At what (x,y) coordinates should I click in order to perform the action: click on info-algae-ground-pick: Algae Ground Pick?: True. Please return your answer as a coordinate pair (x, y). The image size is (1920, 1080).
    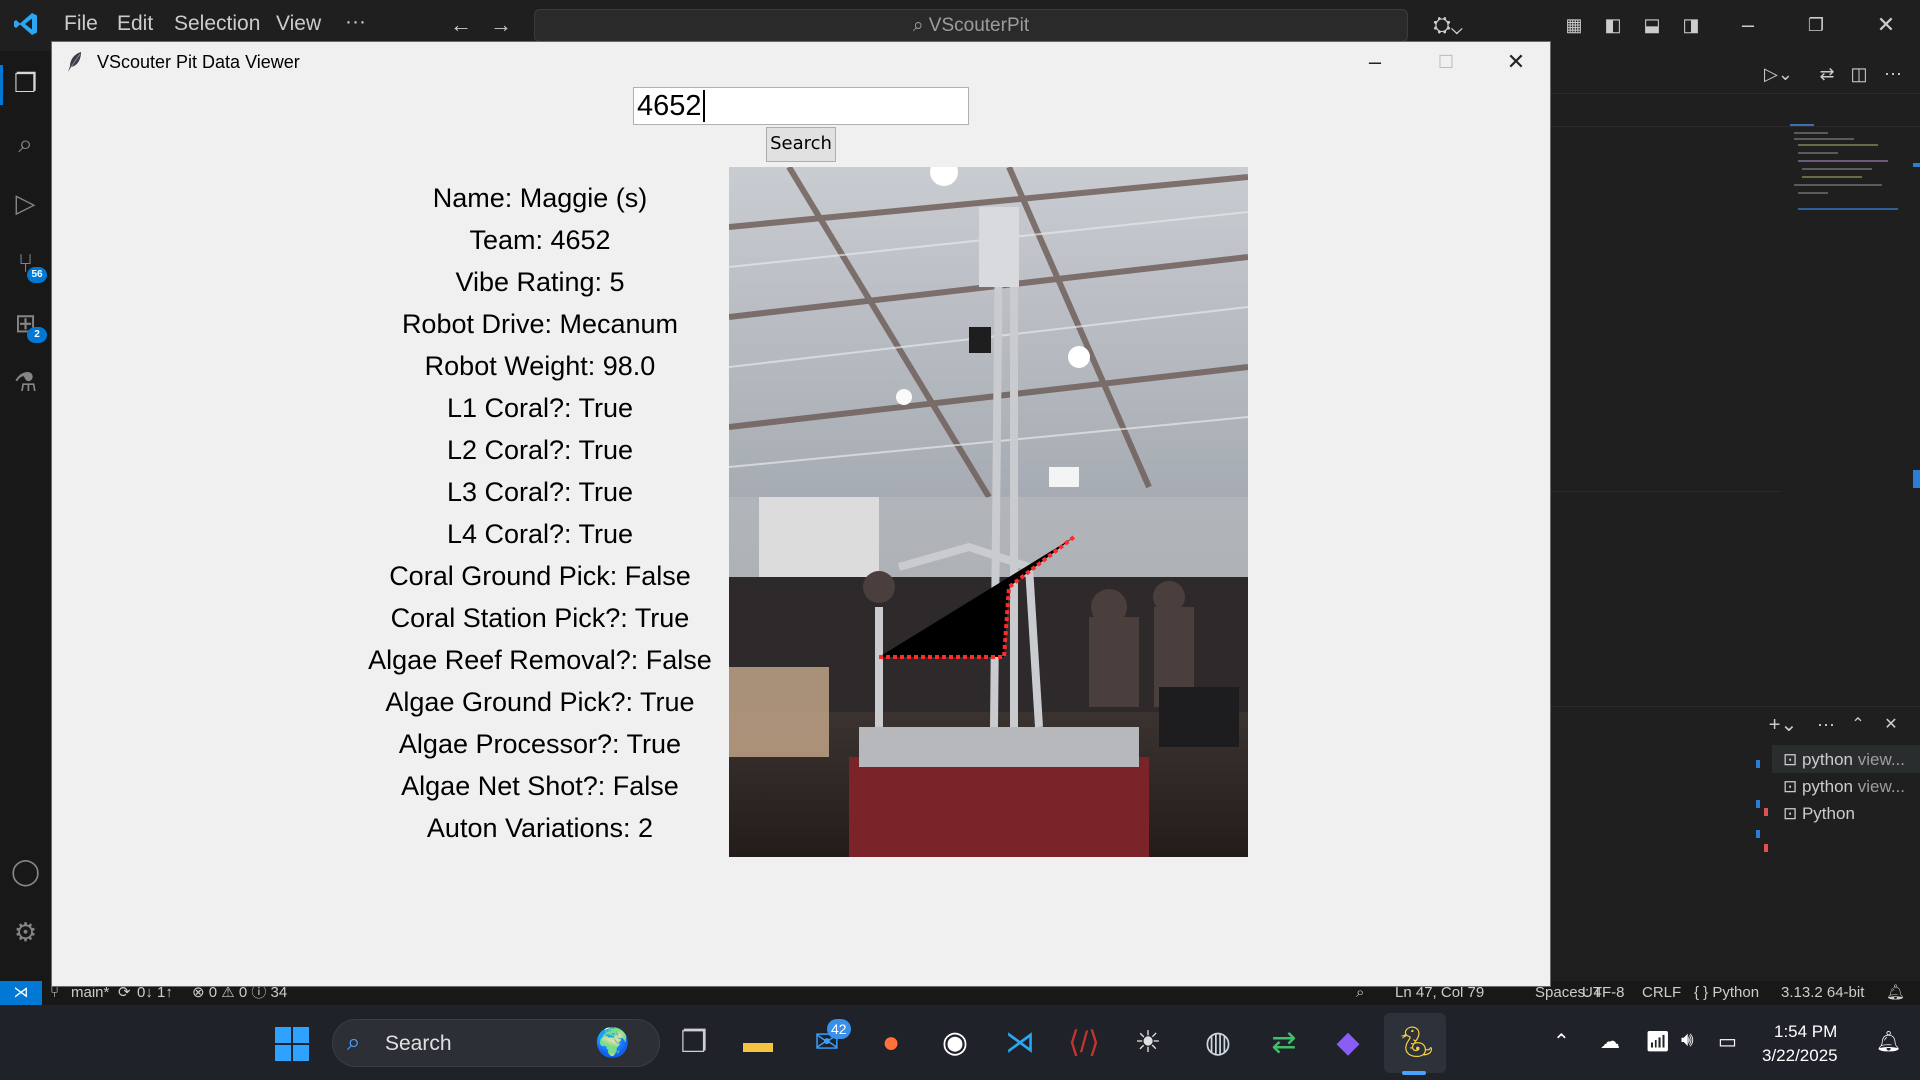
    Looking at the image, I should click on (540, 702).